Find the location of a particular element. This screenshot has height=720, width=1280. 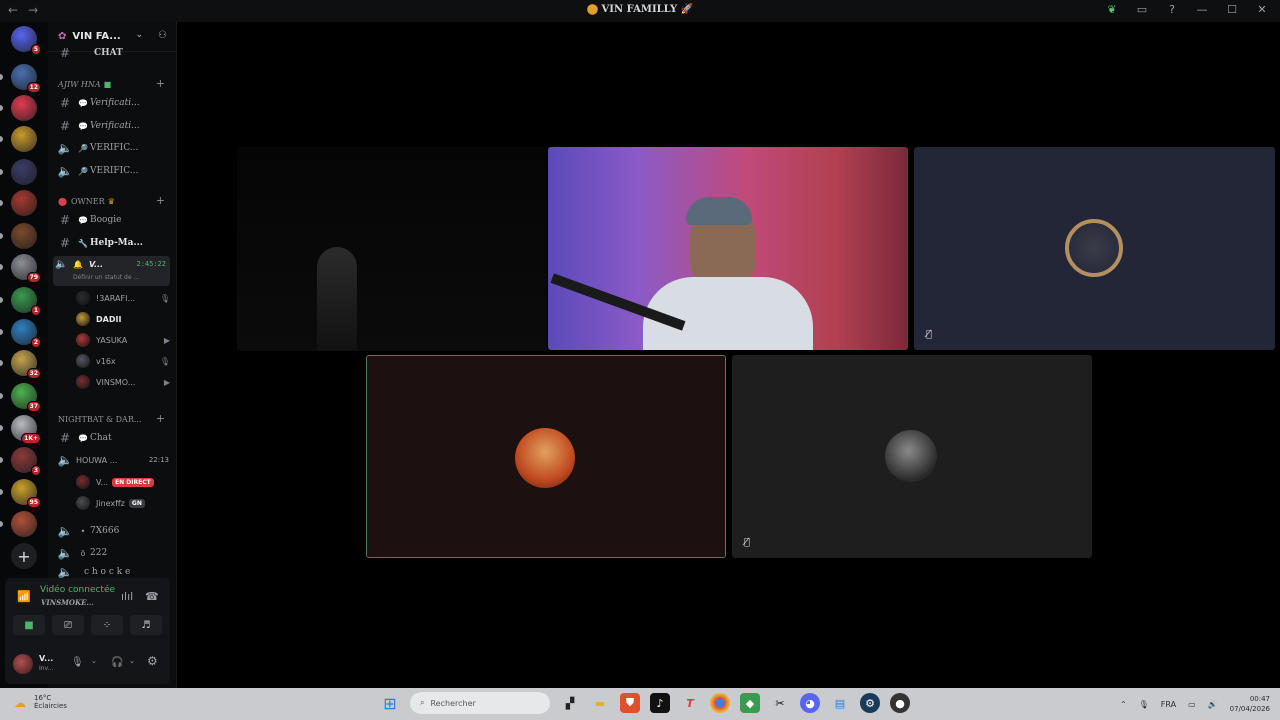

channel-chat: # 💬 Chat is located at coordinates (112, 438).